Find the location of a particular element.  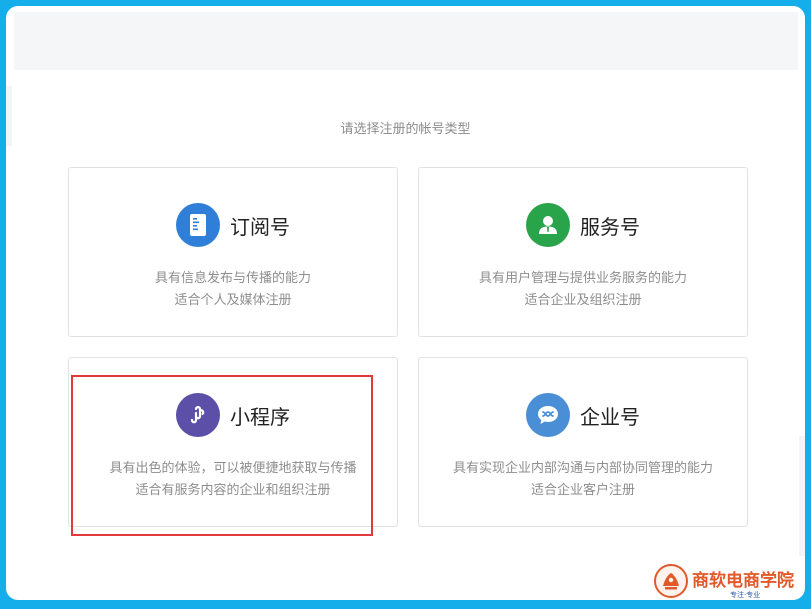

user-icon is located at coordinates (548, 225).